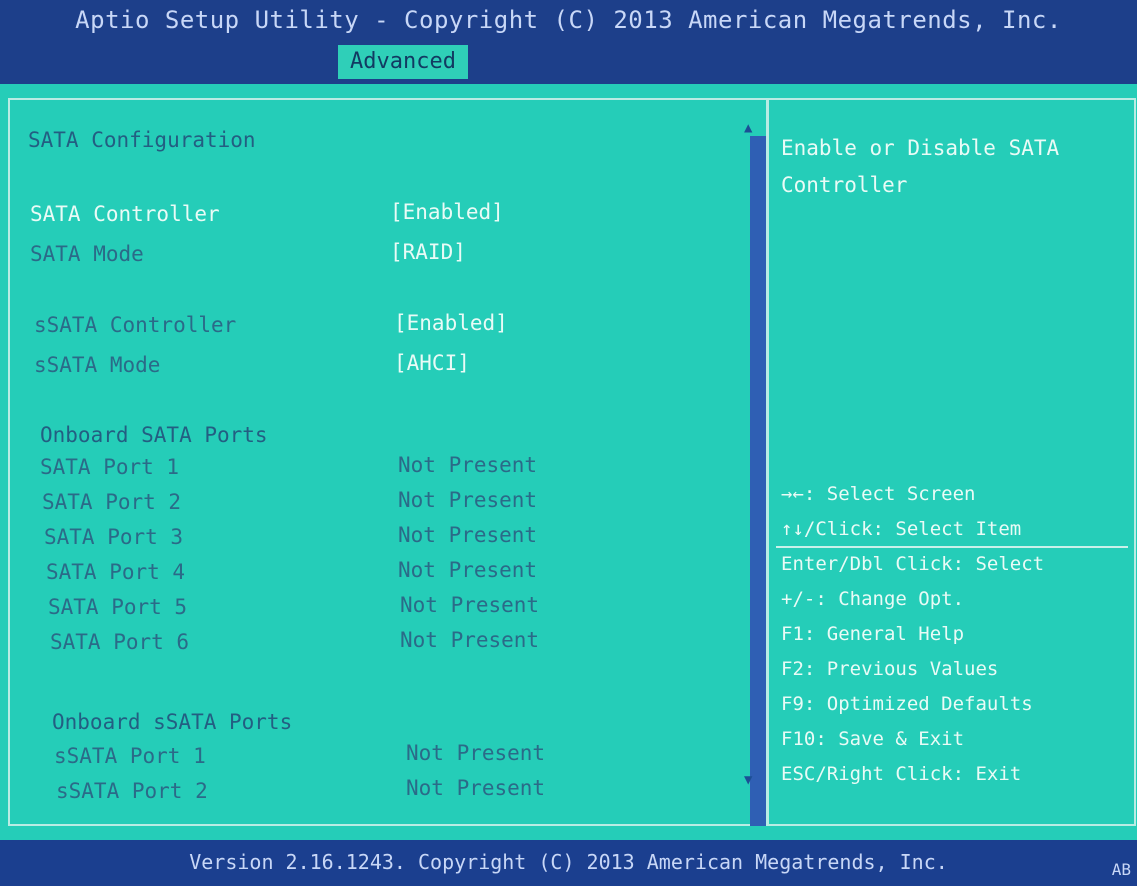  I want to click on setting-label-ssata-mode: sSATA Mode, so click(97, 365).